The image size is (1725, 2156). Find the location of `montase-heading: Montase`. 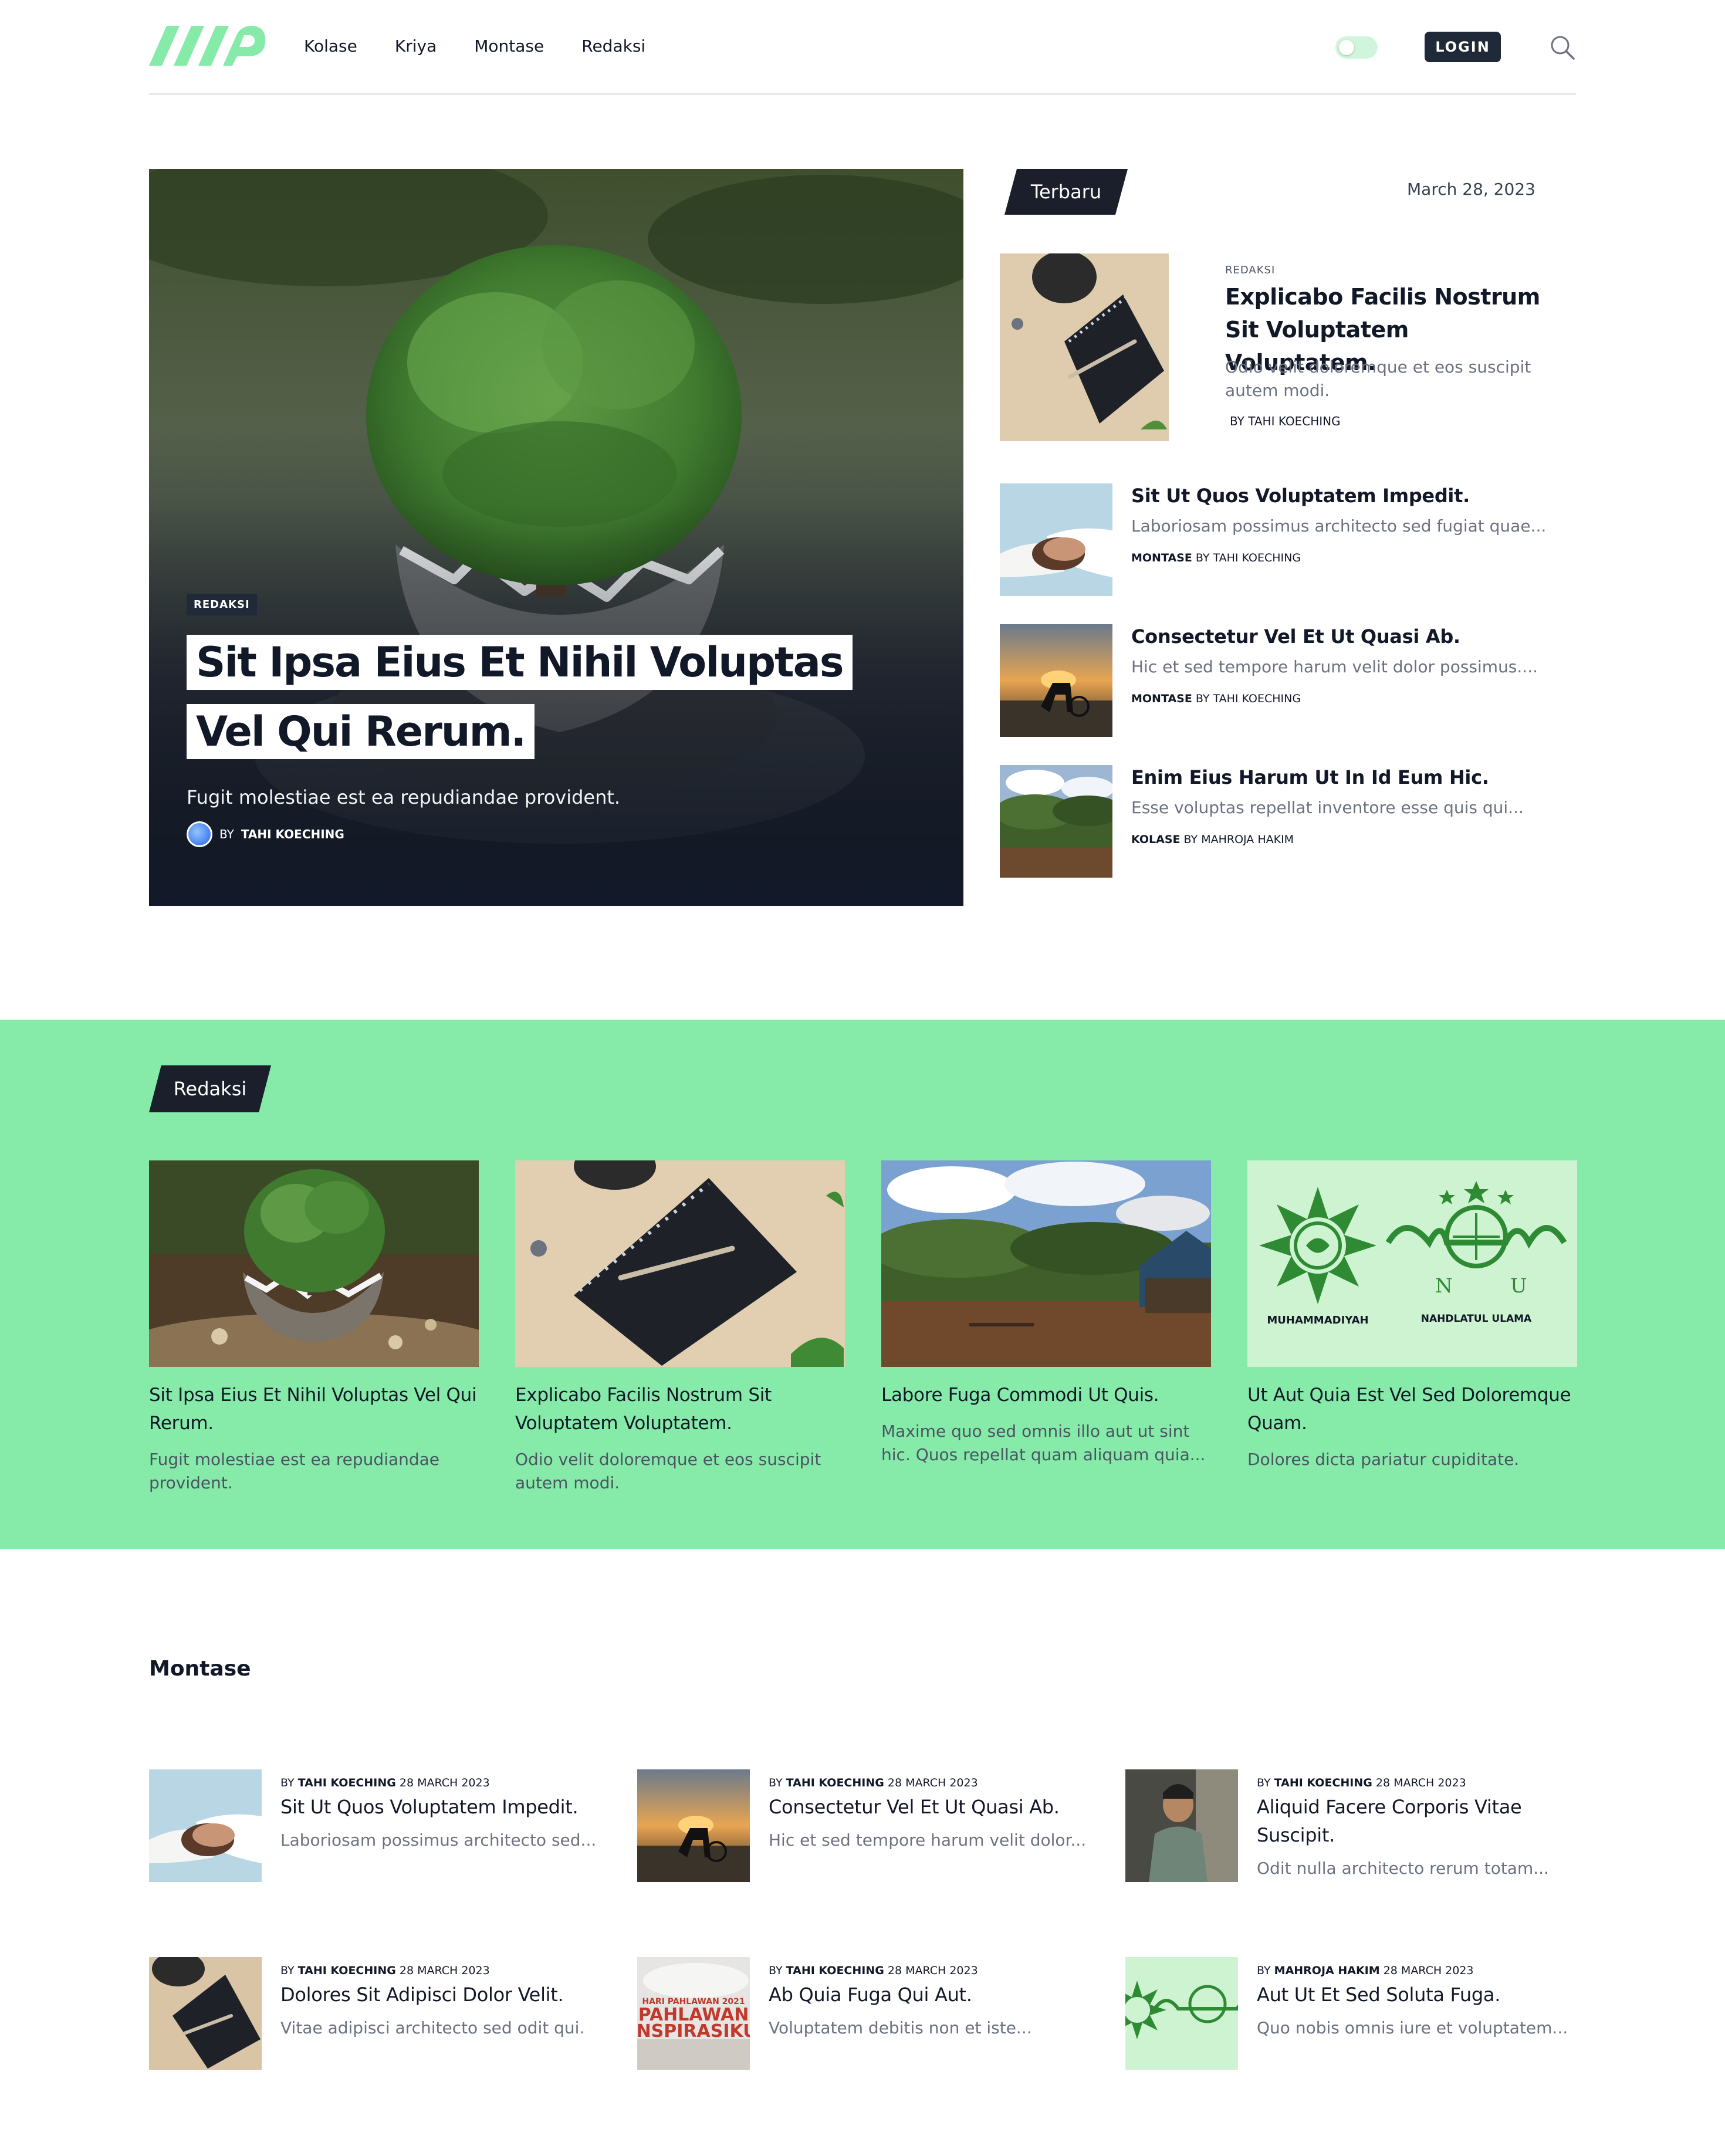

montase-heading: Montase is located at coordinates (200, 1669).